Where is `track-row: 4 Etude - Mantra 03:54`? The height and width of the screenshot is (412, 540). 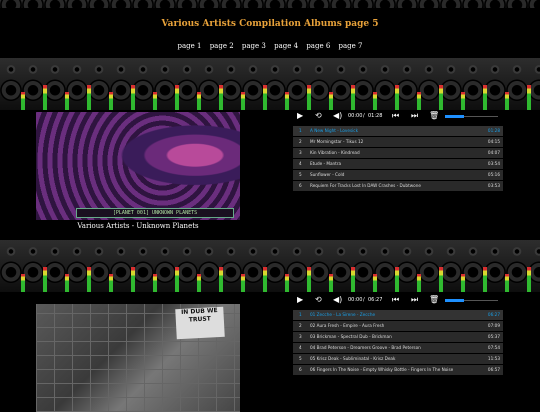
track-row: 4 Etude - Mantra 03:54 is located at coordinates (398, 164).